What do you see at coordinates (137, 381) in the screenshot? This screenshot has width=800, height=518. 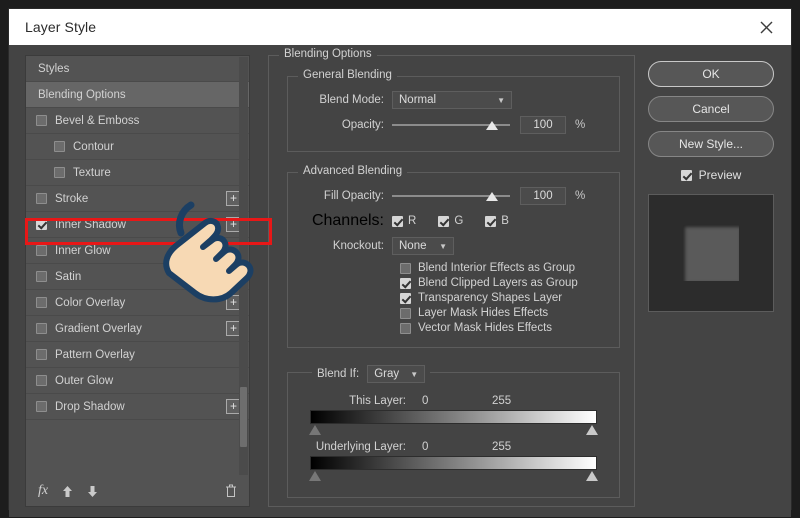 I see `sidebar-item-outer-glow: Outer Glow` at bounding box center [137, 381].